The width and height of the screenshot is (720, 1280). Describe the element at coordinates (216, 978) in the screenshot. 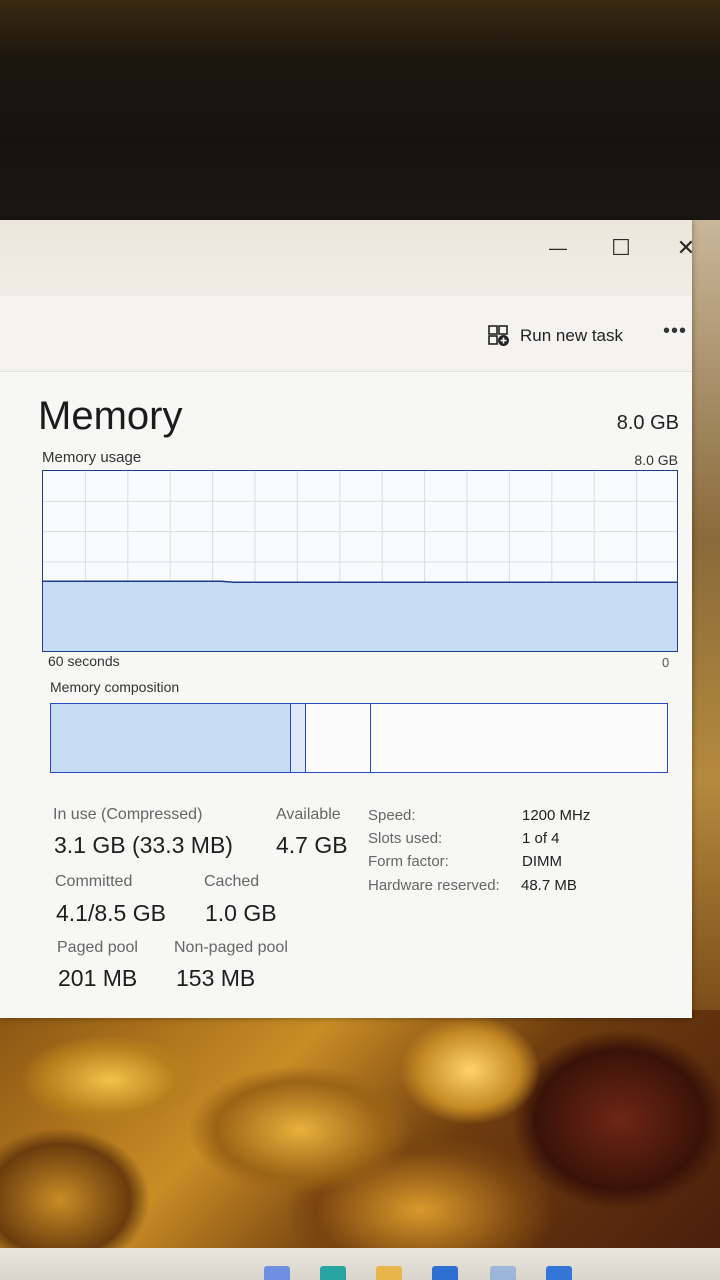

I see `non-paged-pool-value: 153 MB` at that location.